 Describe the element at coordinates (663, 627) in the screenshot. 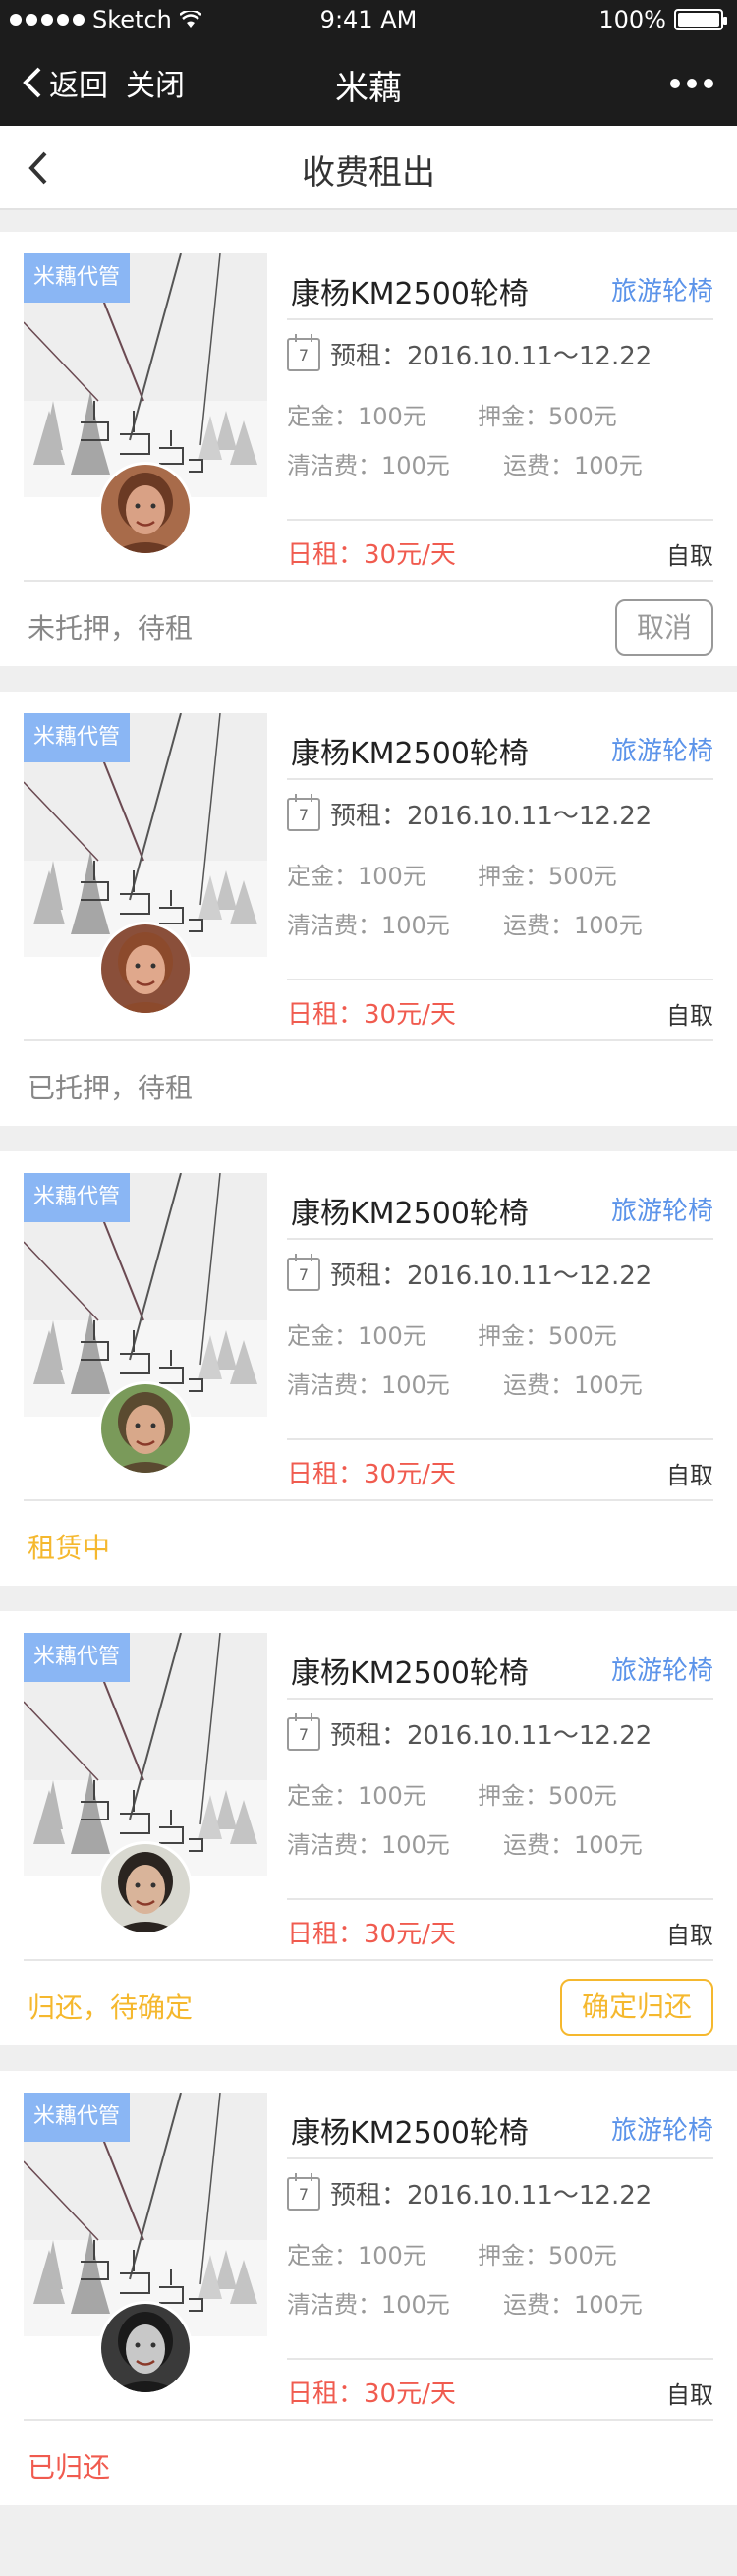

I see `order-action-button: 取消` at that location.